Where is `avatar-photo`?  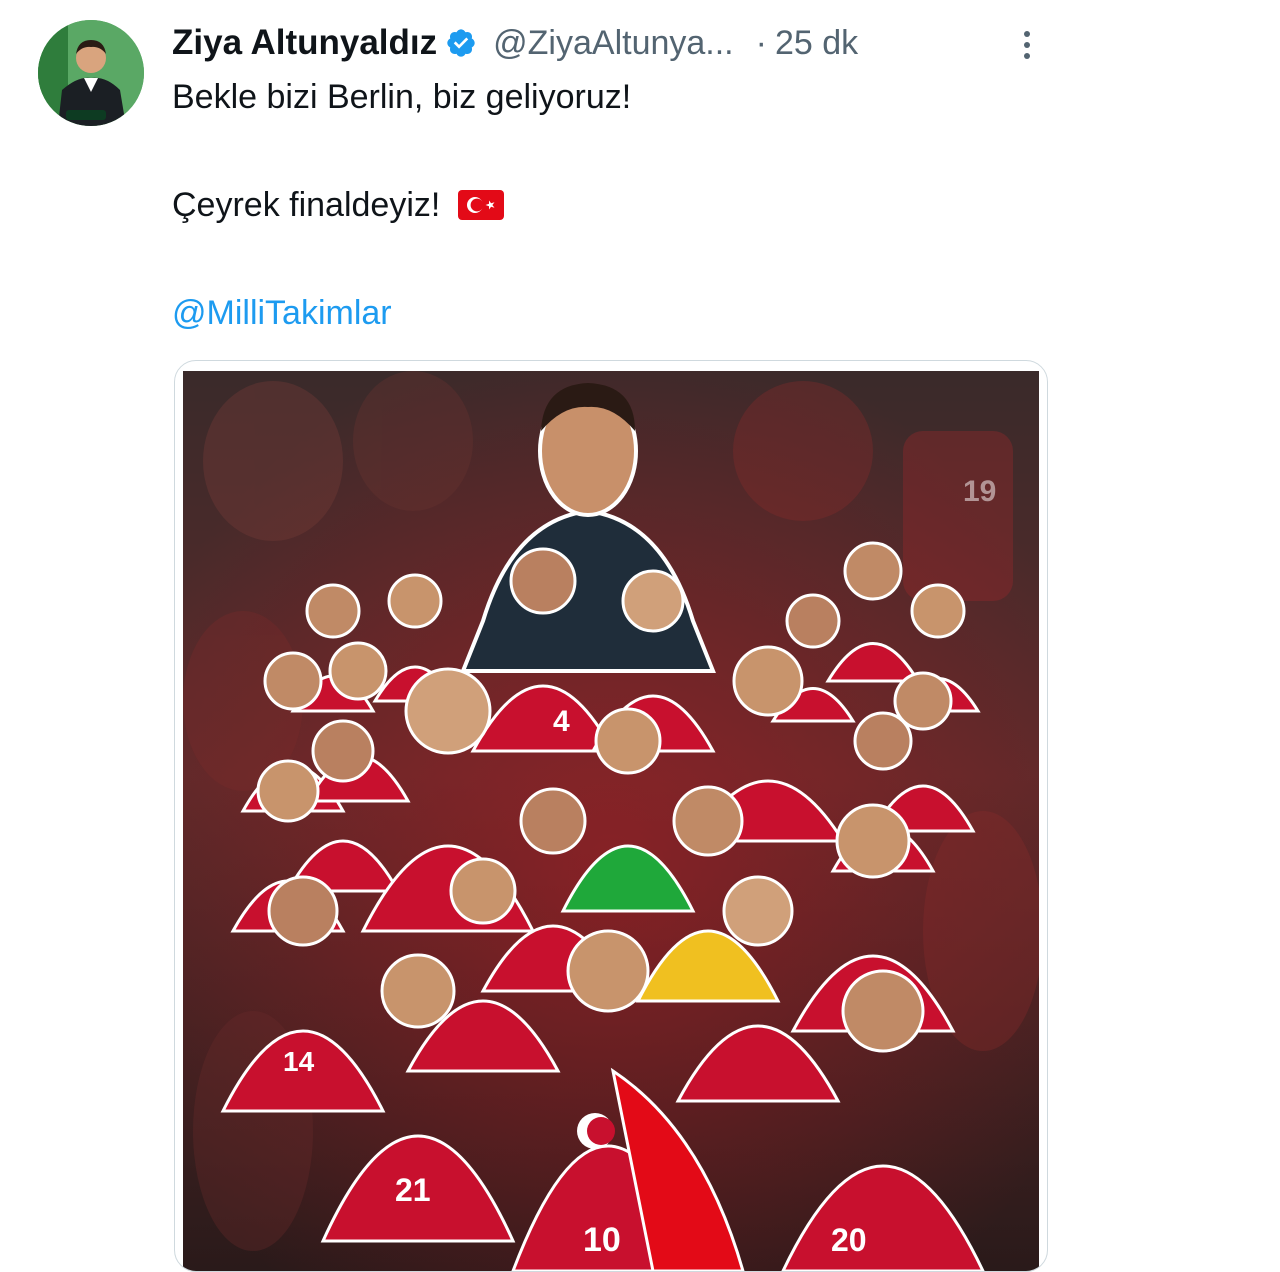 avatar-photo is located at coordinates (91, 73).